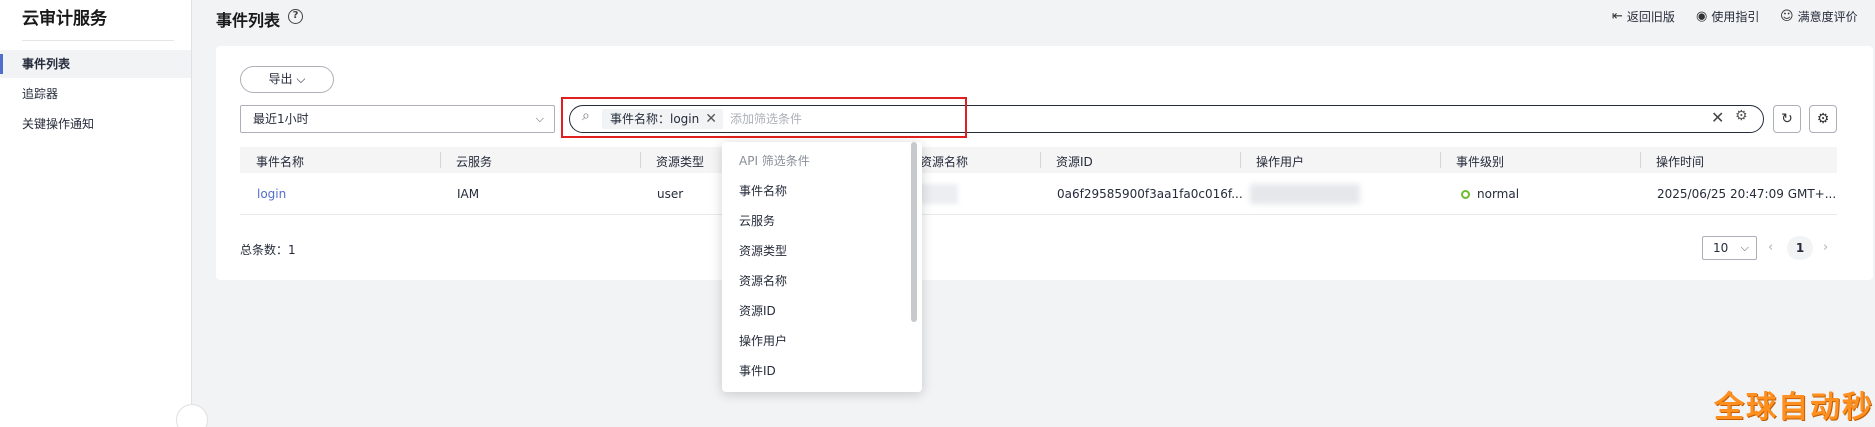 Image resolution: width=1875 pixels, height=427 pixels. I want to click on sidebar-item-key-operation: 关键操作通知, so click(95, 124).